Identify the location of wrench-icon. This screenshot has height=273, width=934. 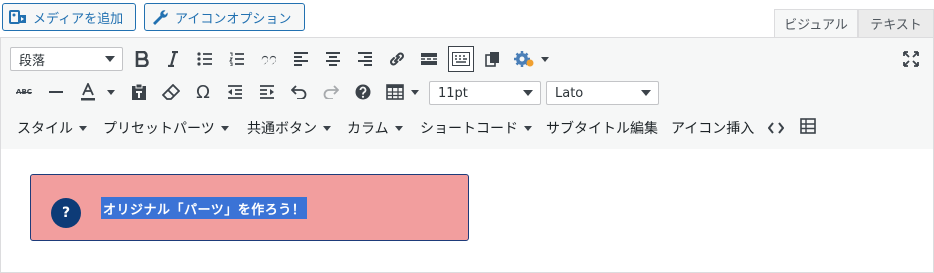
(160, 17).